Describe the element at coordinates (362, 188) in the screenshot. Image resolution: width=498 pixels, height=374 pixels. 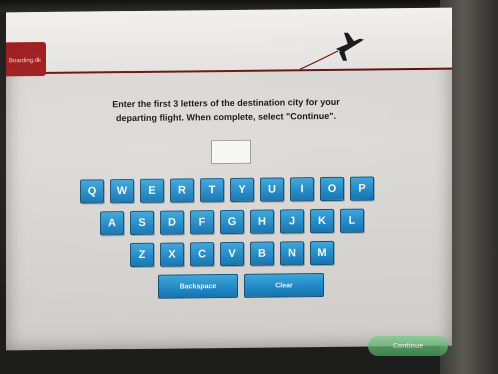
I see `key-p: P` at that location.